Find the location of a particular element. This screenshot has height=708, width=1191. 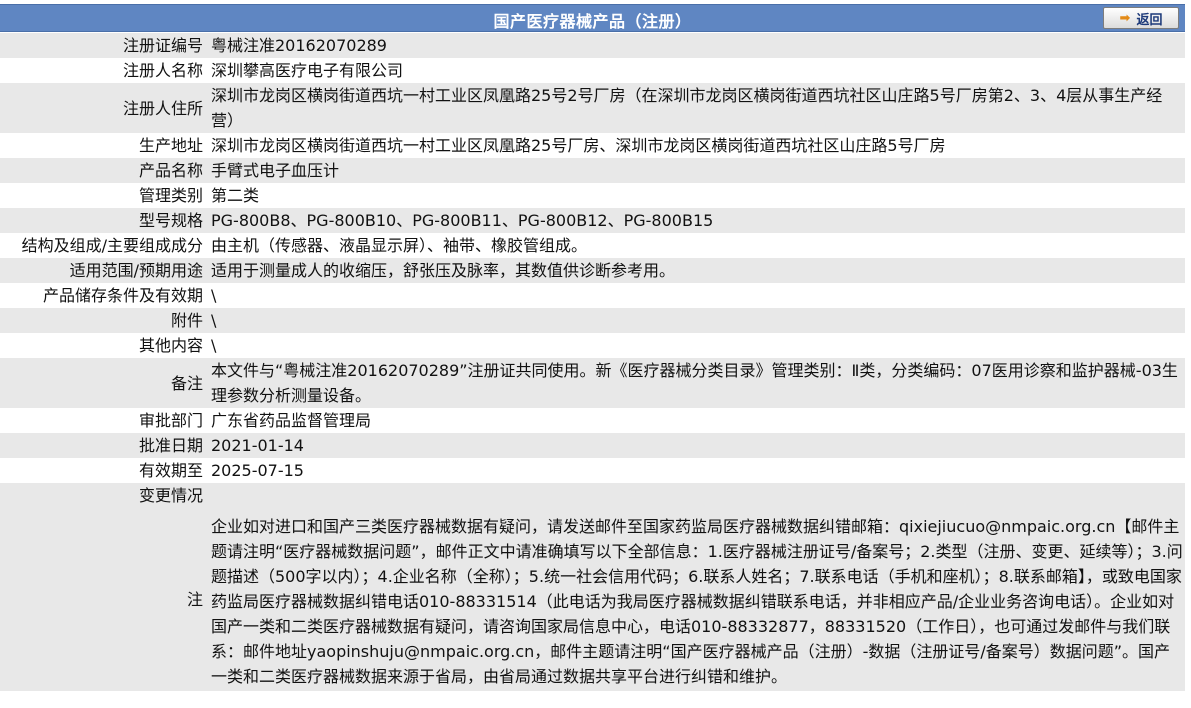

field-value: 第二类 is located at coordinates (696, 195).